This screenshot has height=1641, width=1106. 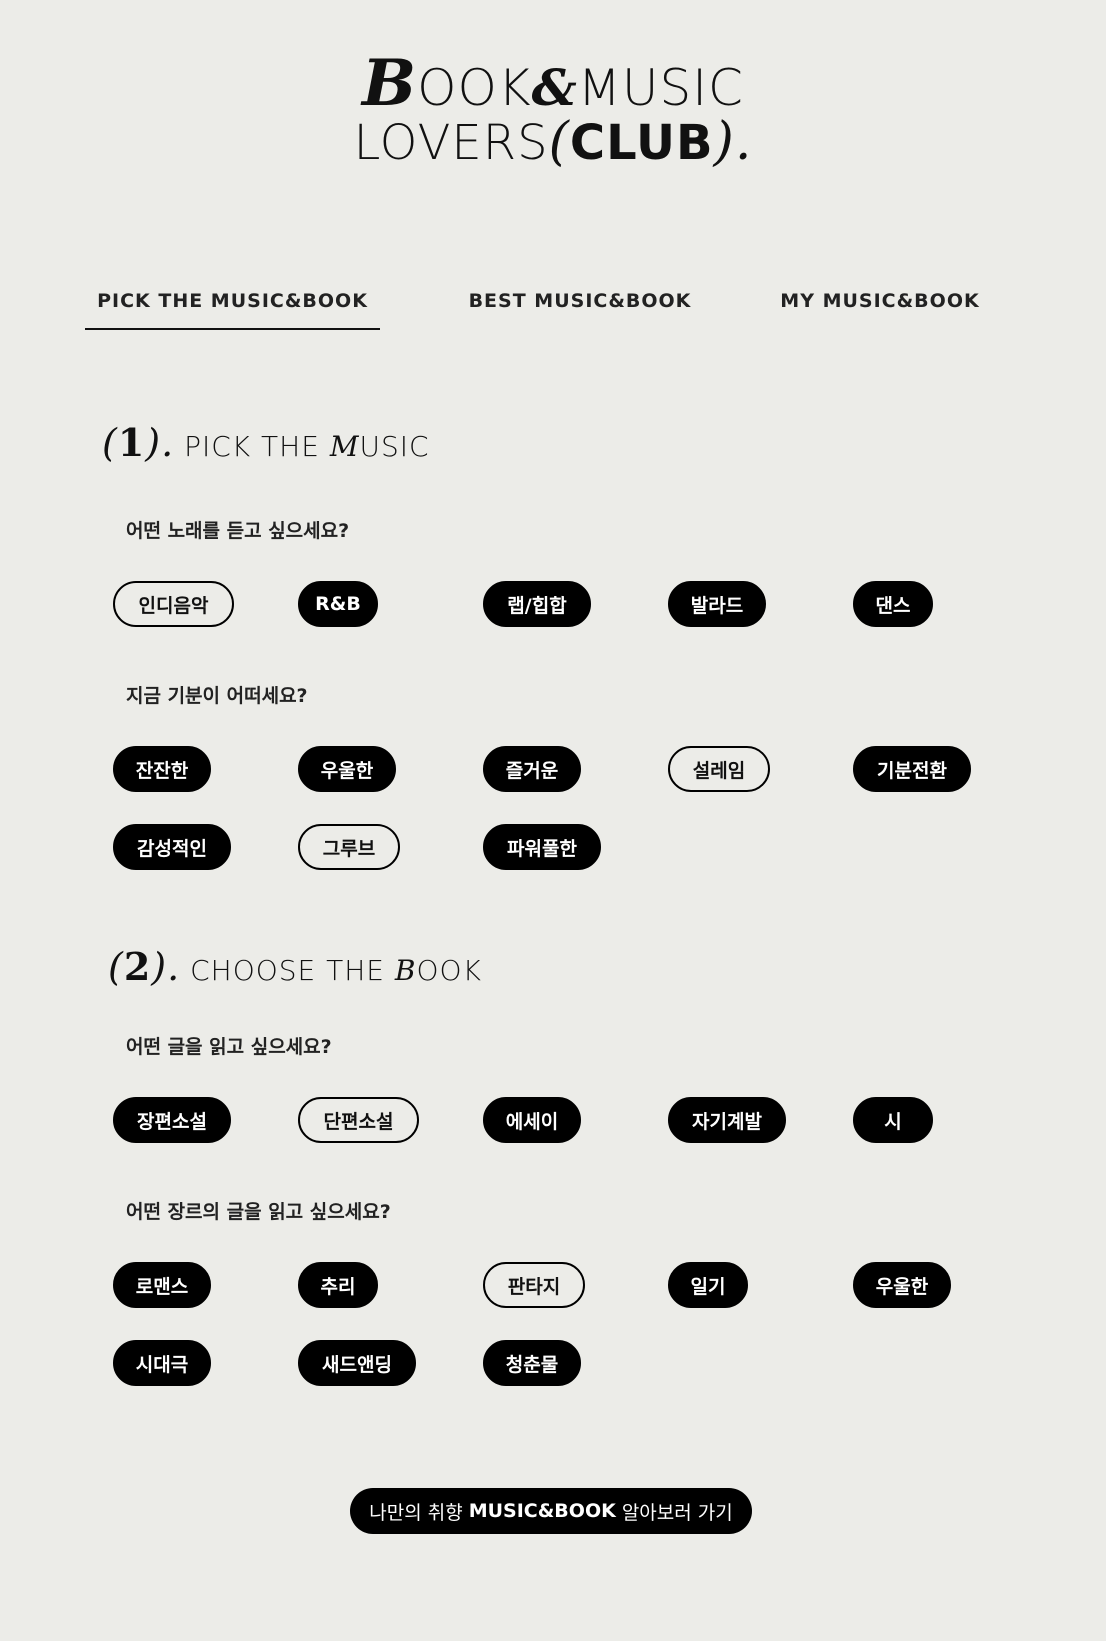 What do you see at coordinates (708, 1285) in the screenshot?
I see `book-genre-option: 일기` at bounding box center [708, 1285].